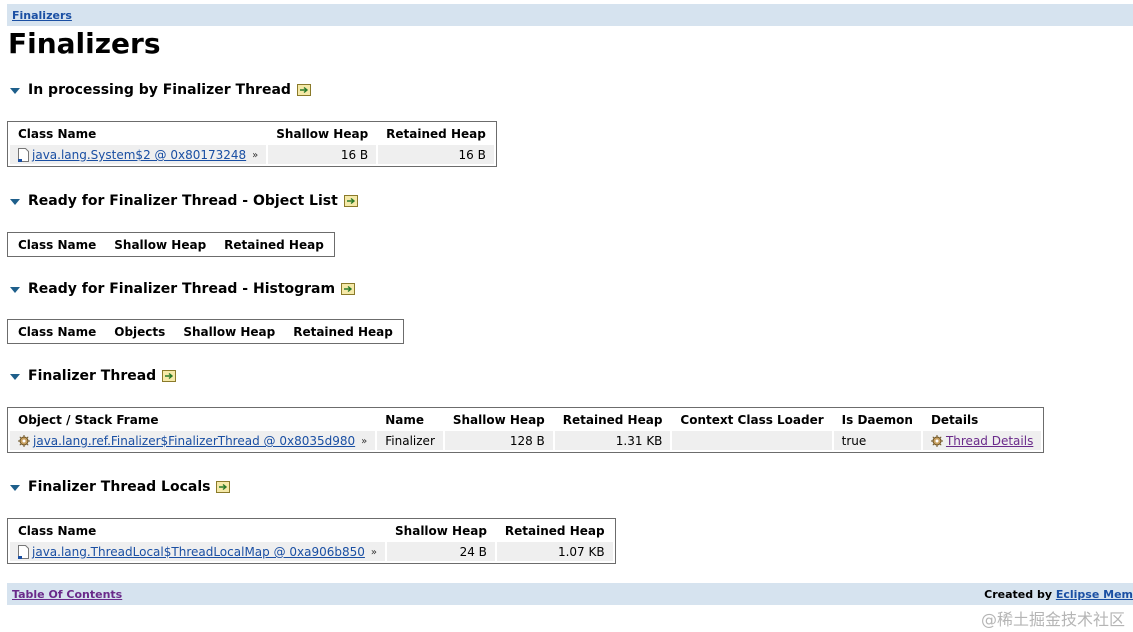  What do you see at coordinates (192, 419) in the screenshot?
I see `column-header: Object / Stack Frame` at bounding box center [192, 419].